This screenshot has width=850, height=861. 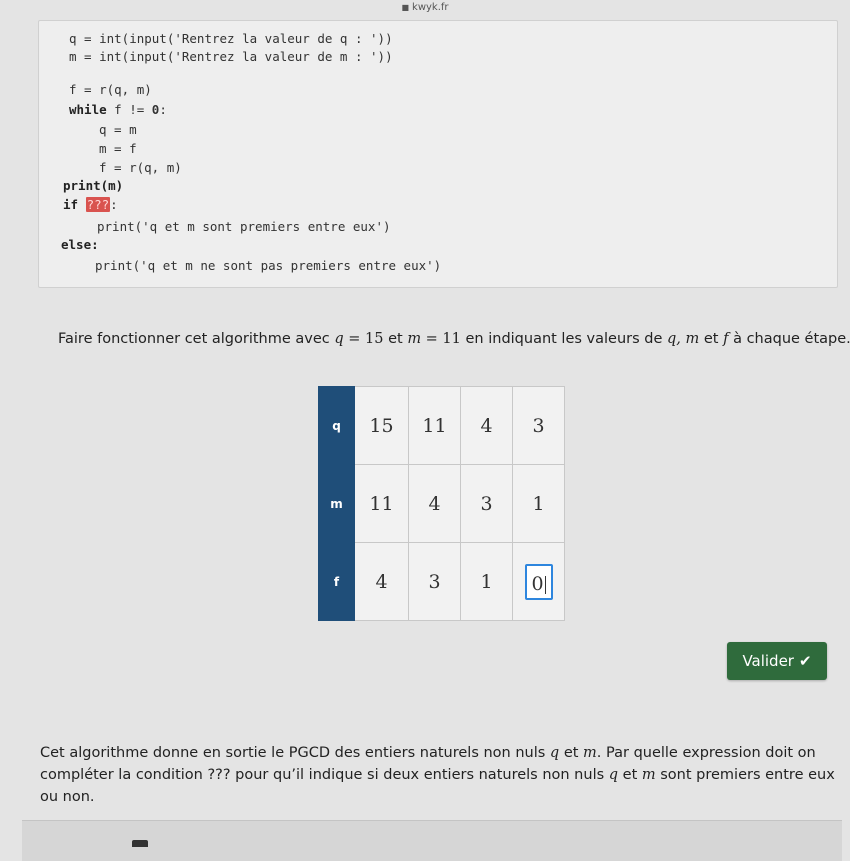 What do you see at coordinates (110, 89) in the screenshot?
I see `code-line-3: f = r(q, m)` at bounding box center [110, 89].